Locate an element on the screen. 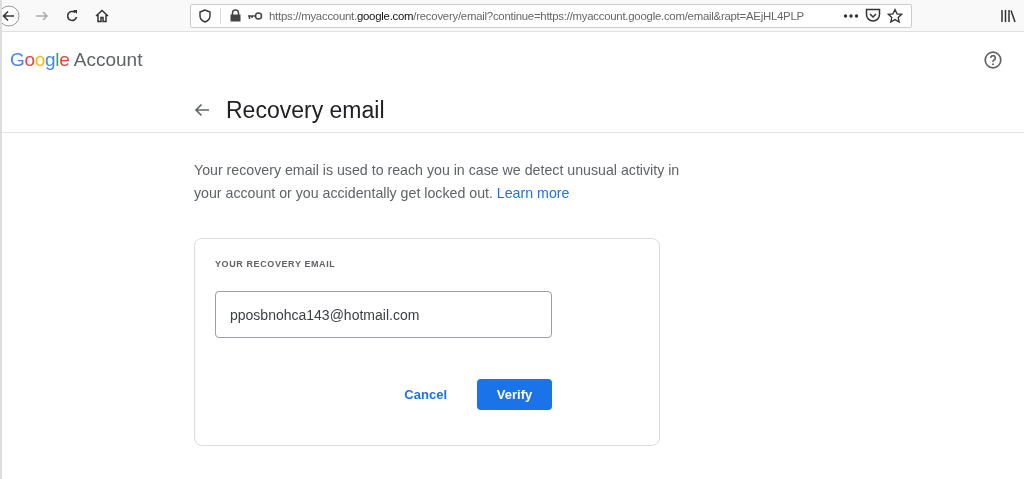  more-icon is located at coordinates (851, 15).